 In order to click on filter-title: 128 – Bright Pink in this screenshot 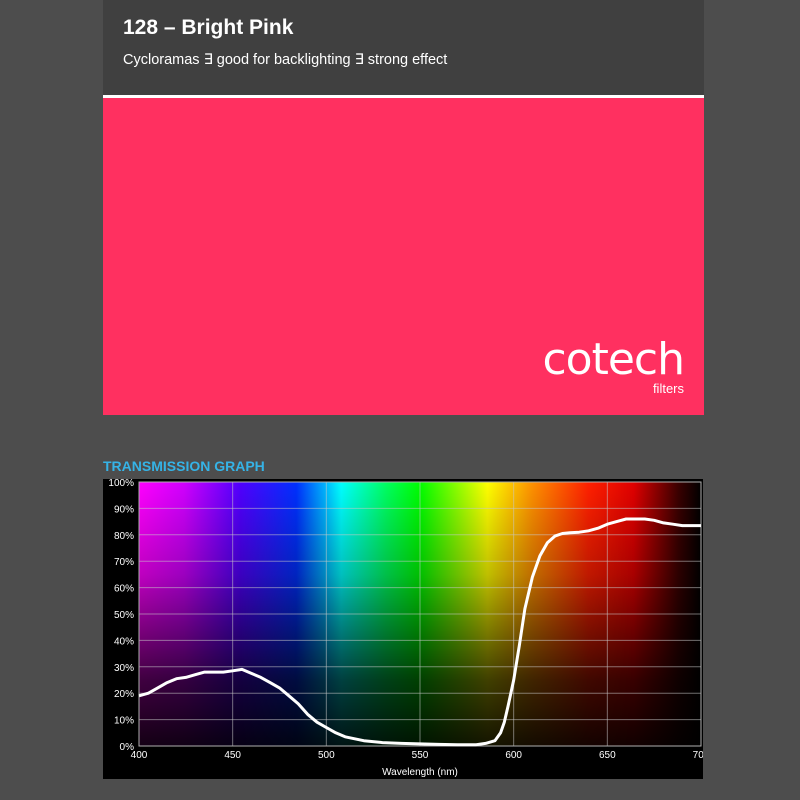, I will do `click(208, 27)`.